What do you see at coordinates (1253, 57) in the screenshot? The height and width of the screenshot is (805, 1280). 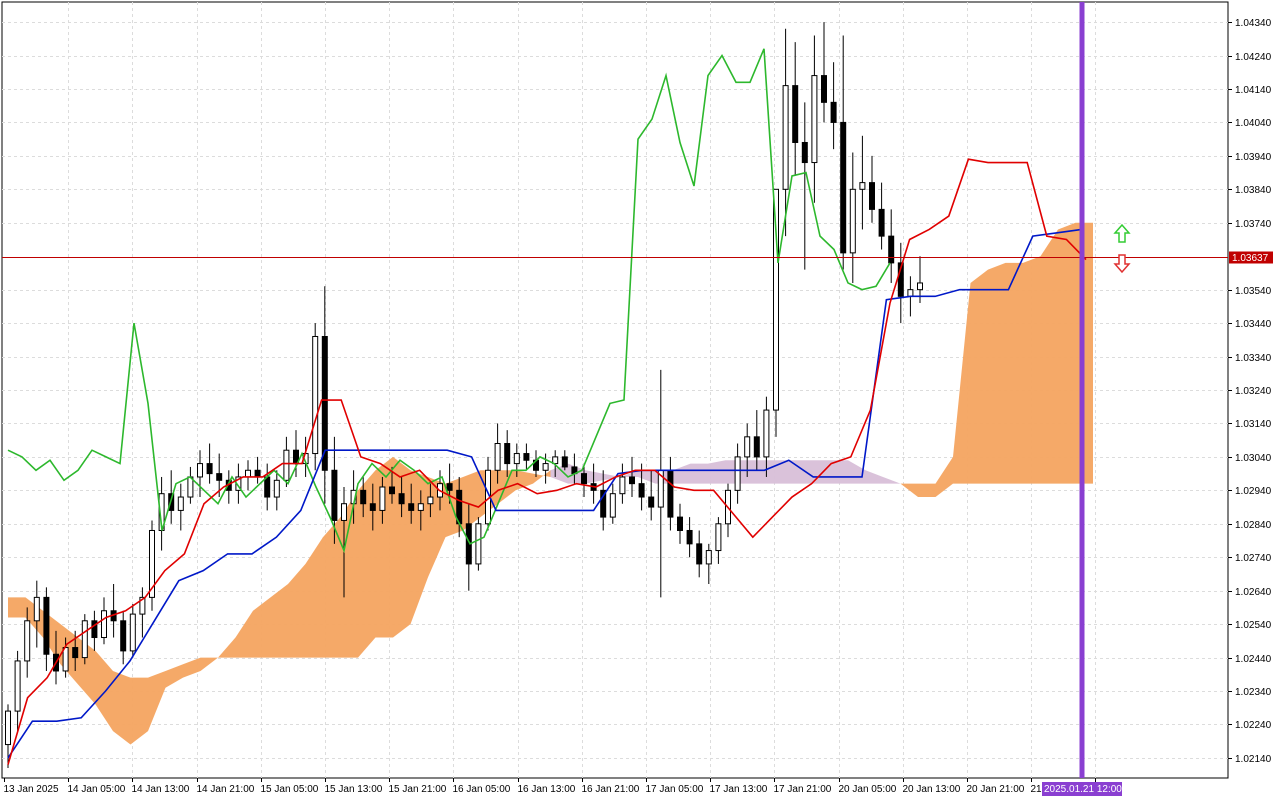 I see `y-tick-label: 1.04240` at bounding box center [1253, 57].